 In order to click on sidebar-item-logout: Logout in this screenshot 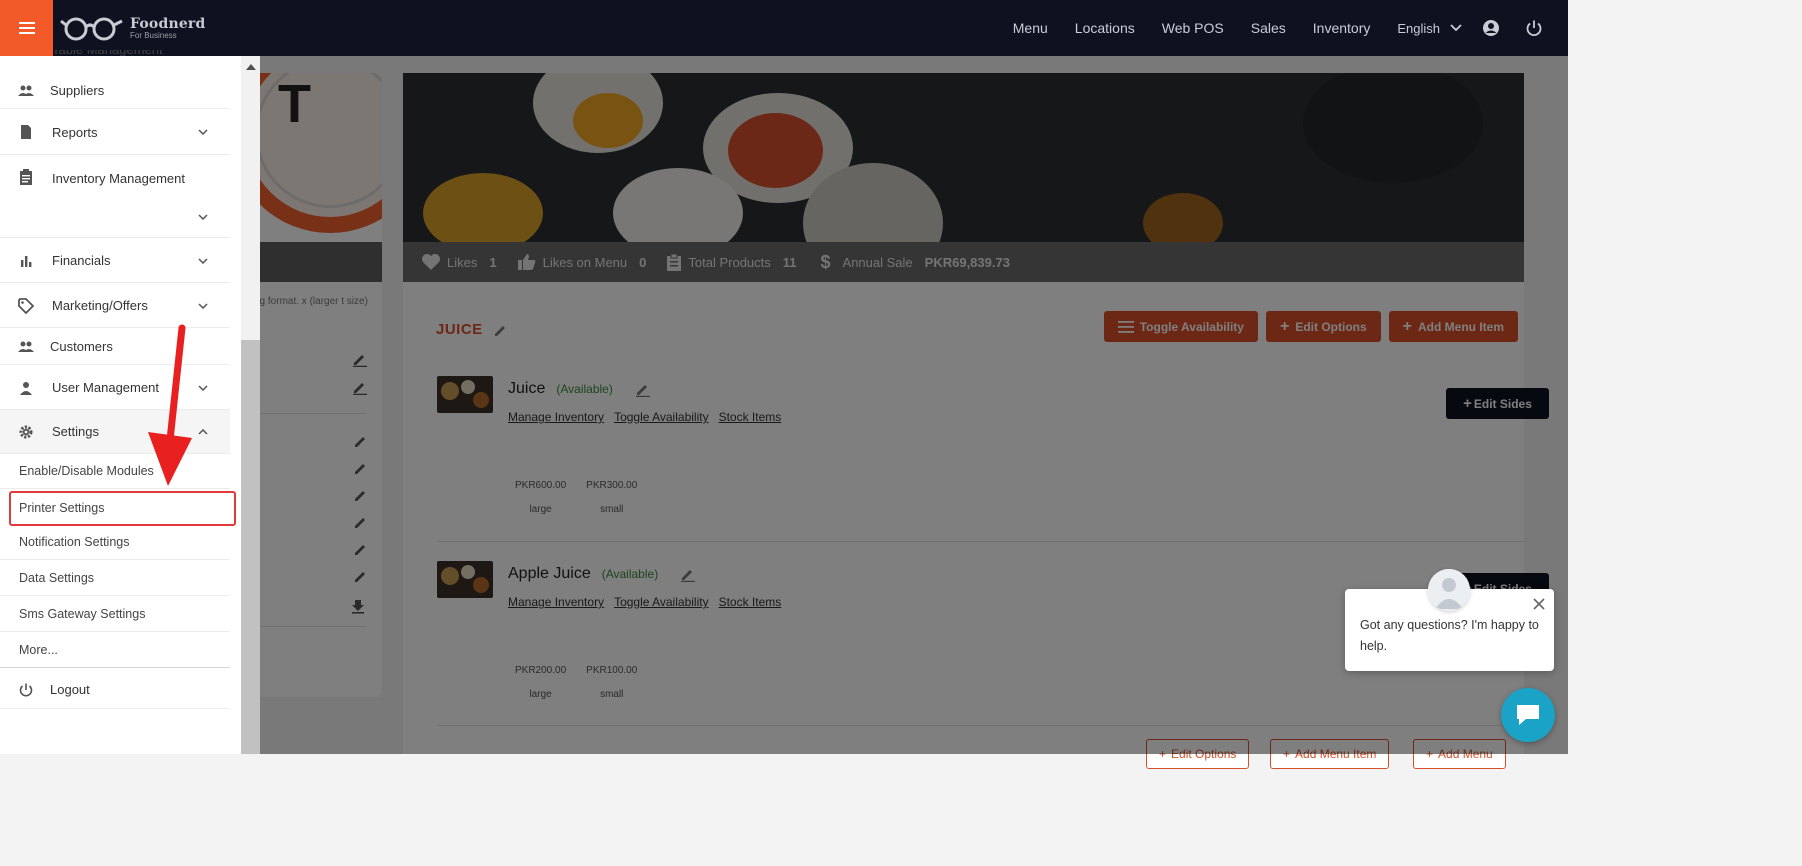, I will do `click(115, 690)`.